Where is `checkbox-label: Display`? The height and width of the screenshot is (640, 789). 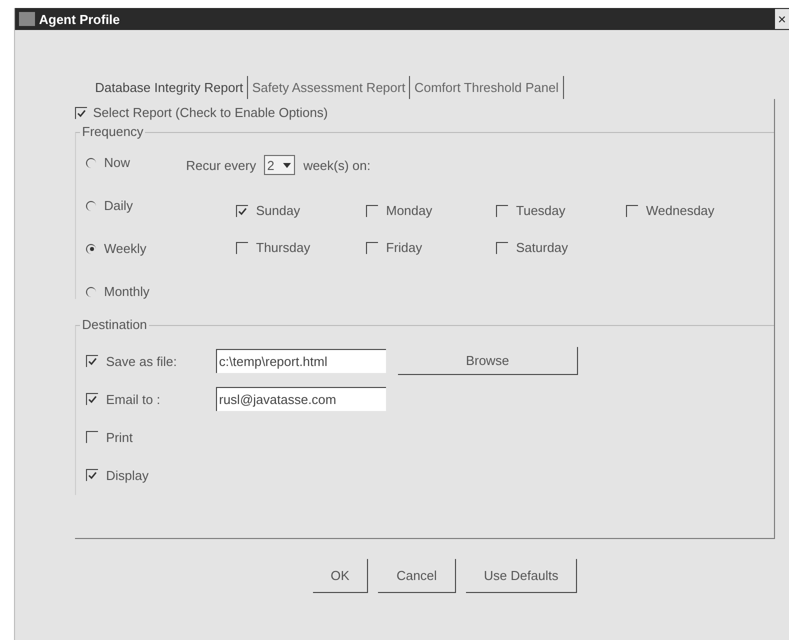 checkbox-label: Display is located at coordinates (127, 475).